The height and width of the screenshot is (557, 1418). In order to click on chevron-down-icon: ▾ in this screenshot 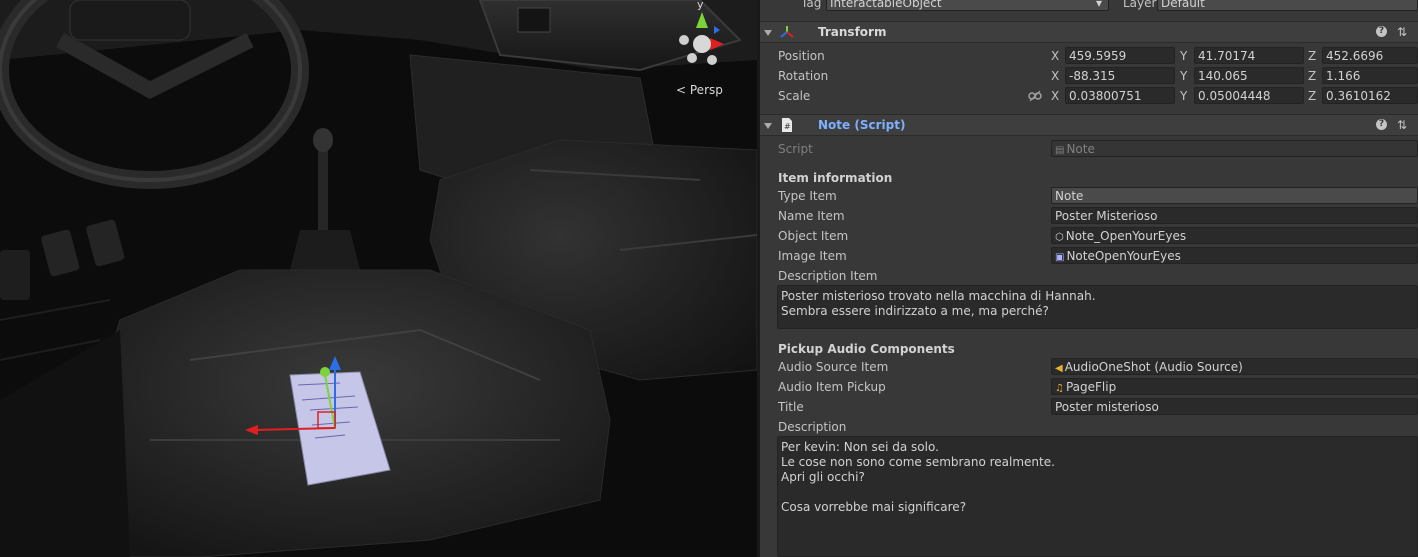, I will do `click(1098, 5)`.